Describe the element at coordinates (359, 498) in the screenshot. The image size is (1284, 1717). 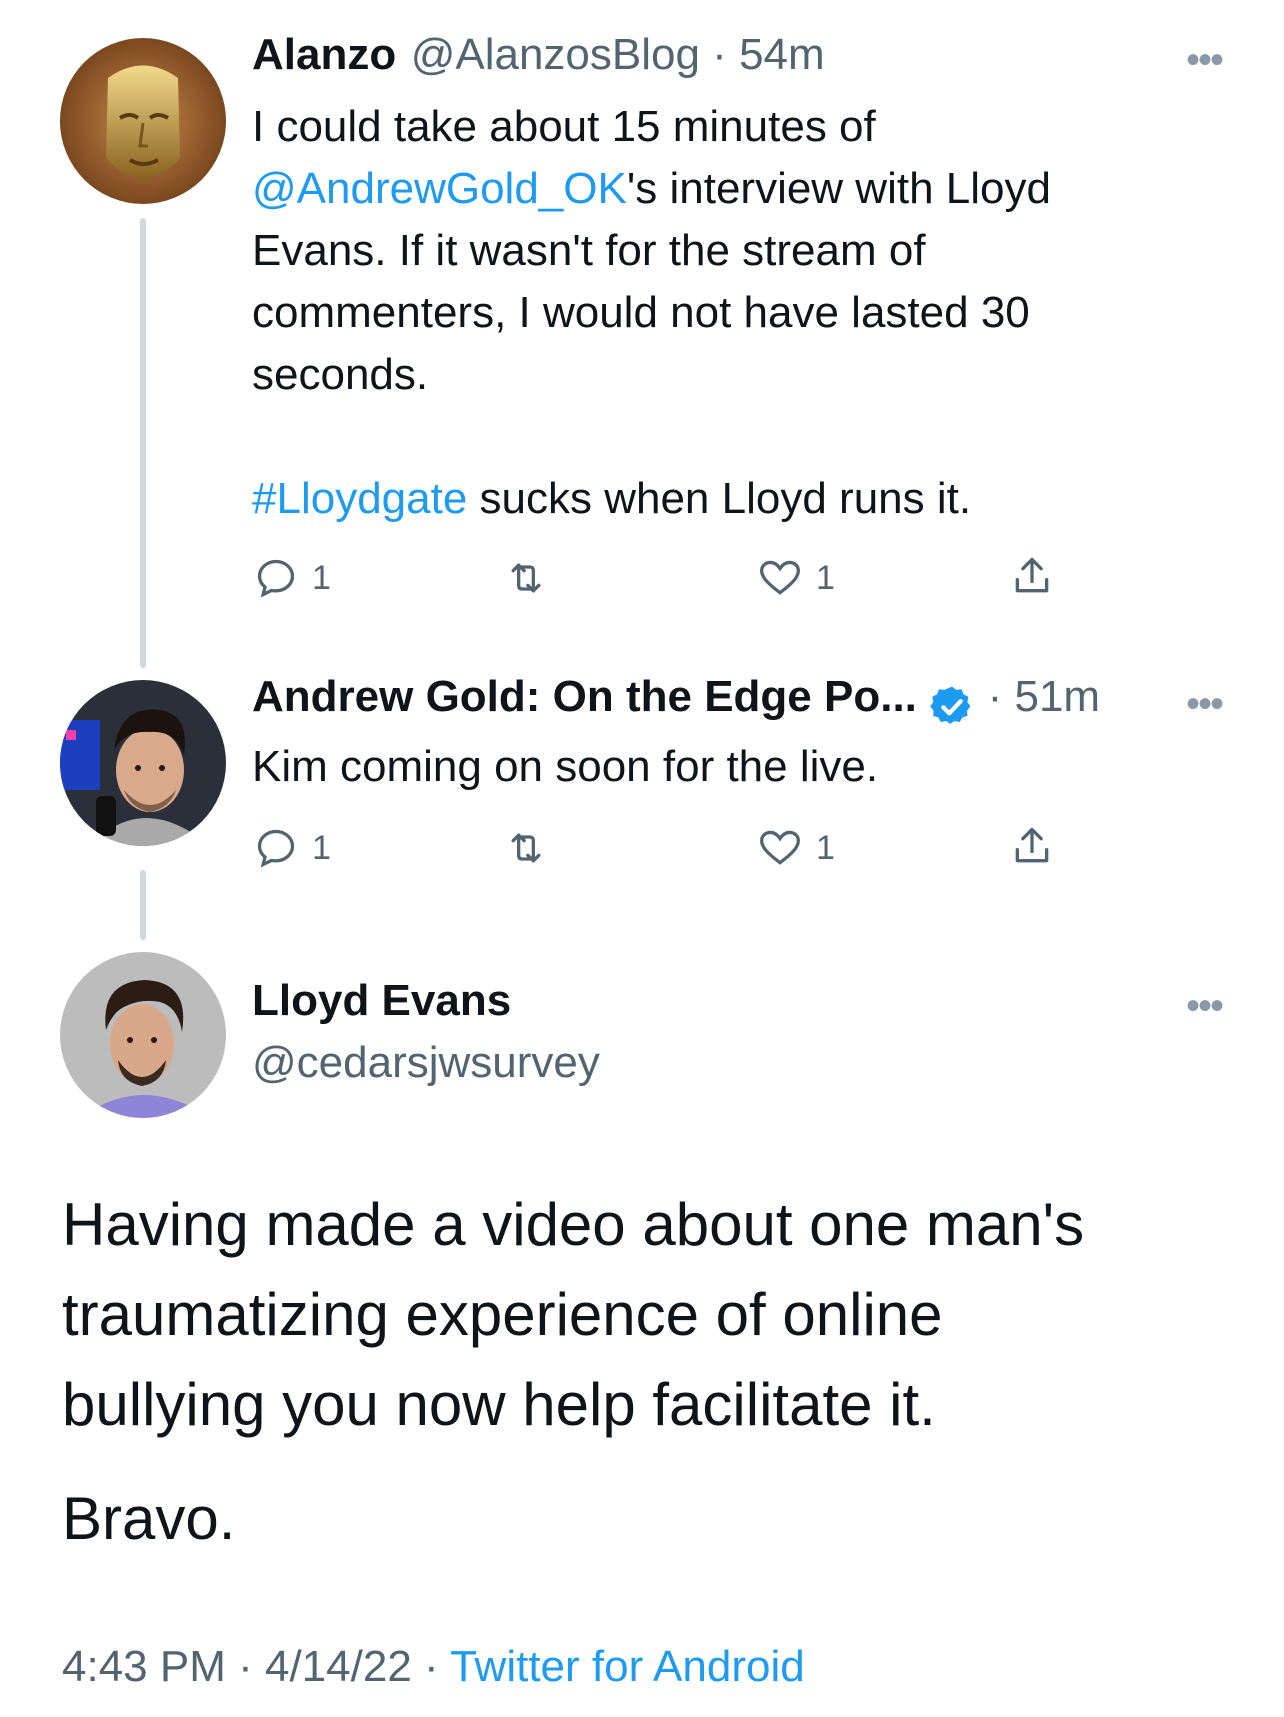
I see `hashtag-link: #Lloydgate` at that location.